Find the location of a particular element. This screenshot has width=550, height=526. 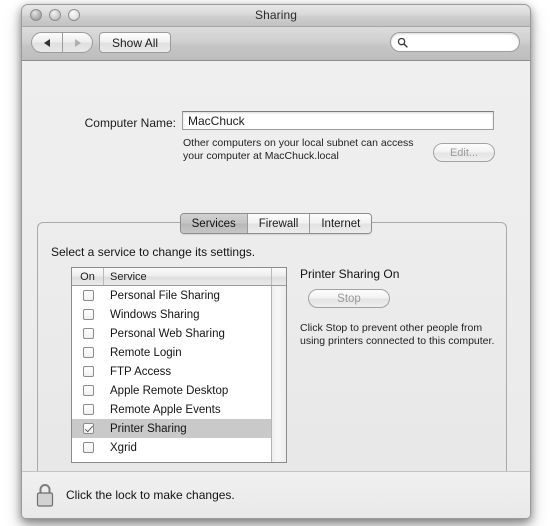

search-field is located at coordinates (455, 42).